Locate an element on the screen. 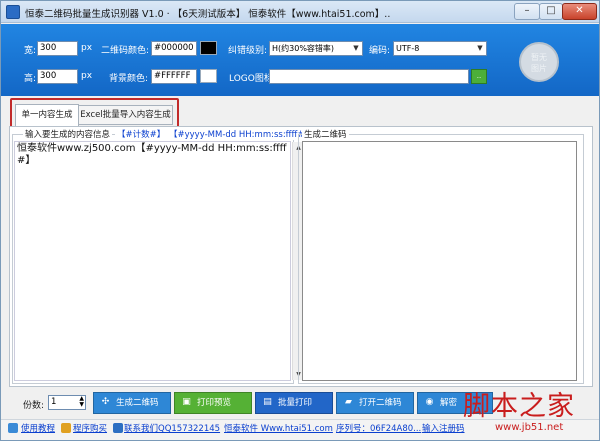 The width and height of the screenshot is (600, 441). logo-preview: 暂无 图片 is located at coordinates (539, 62).